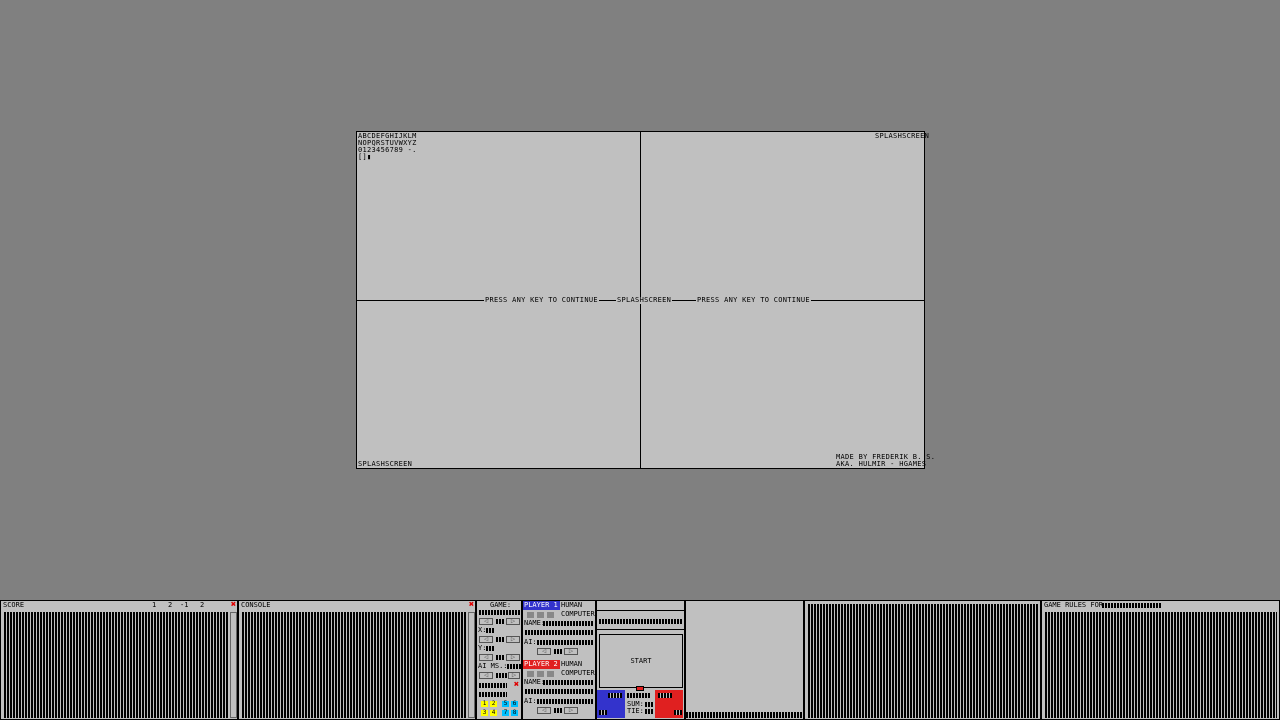 The width and height of the screenshot is (1280, 720). Describe the element at coordinates (639, 695) in the screenshot. I see `round-value` at that location.